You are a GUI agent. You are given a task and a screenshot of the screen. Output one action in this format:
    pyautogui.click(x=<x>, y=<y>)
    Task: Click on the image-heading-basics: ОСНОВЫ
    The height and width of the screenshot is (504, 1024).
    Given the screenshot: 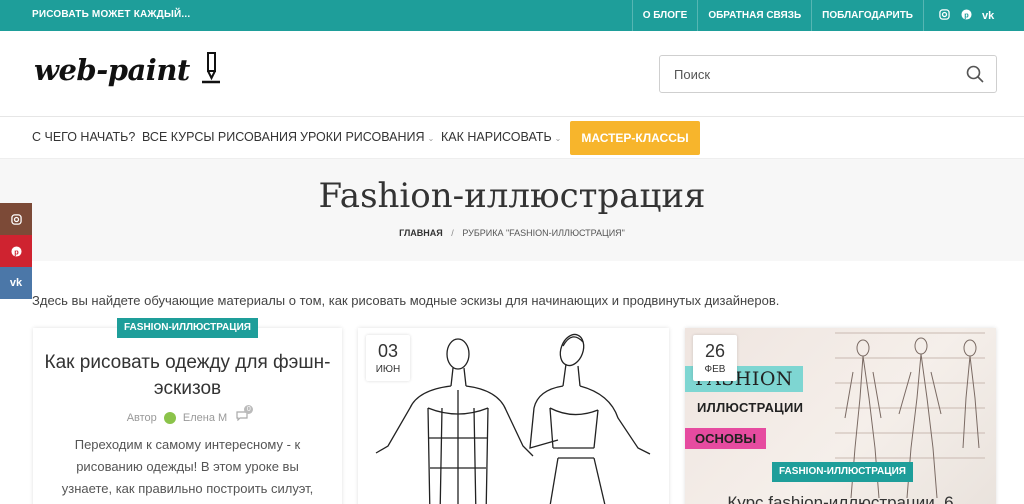 What is the action you would take?
    pyautogui.click(x=726, y=438)
    